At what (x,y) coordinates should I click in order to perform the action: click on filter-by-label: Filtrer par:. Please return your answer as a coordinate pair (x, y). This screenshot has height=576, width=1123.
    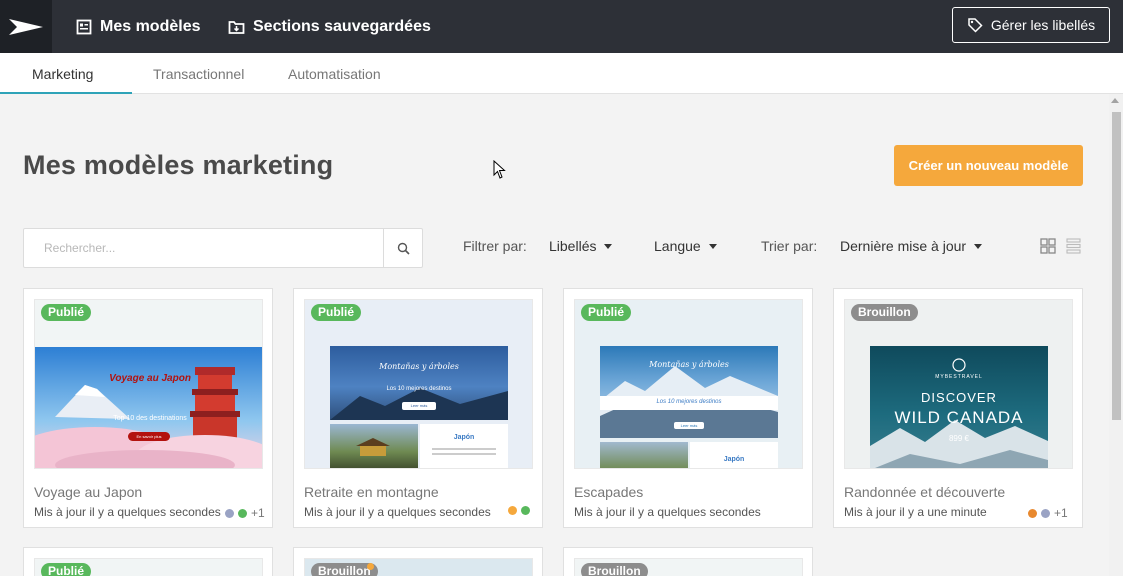
    Looking at the image, I should click on (495, 246).